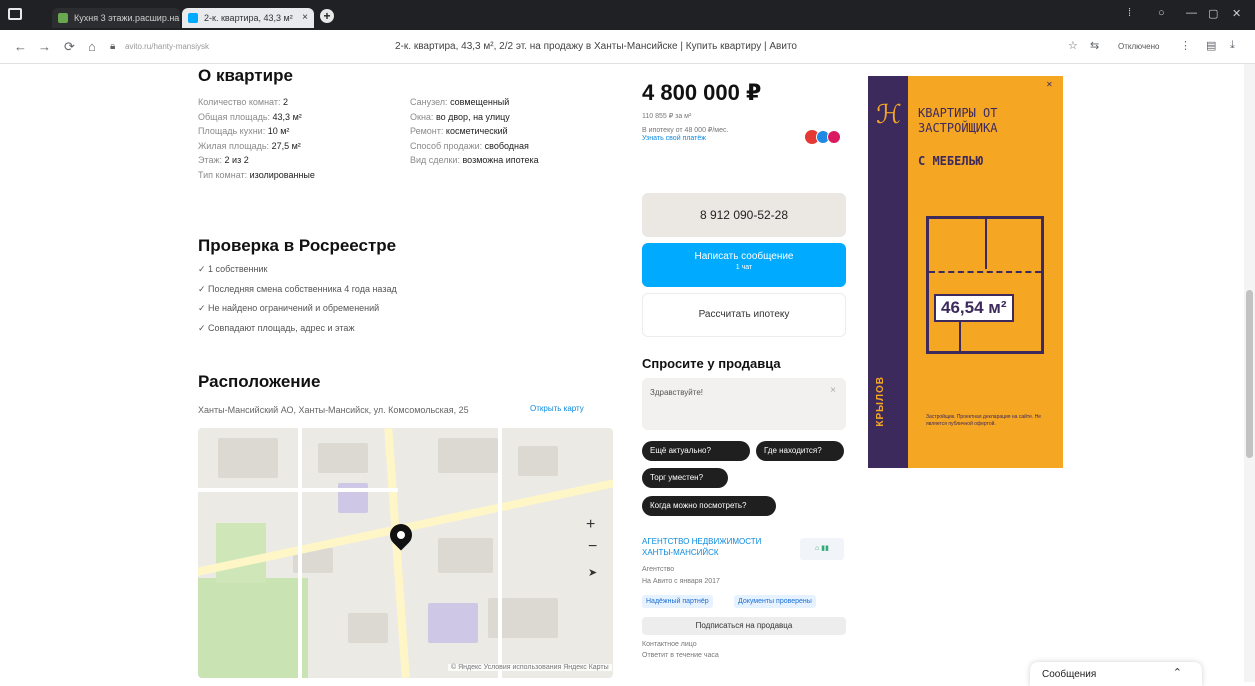 This screenshot has height=686, width=1255. What do you see at coordinates (1129, 13) in the screenshot?
I see `extensions-icon: ⁞` at bounding box center [1129, 13].